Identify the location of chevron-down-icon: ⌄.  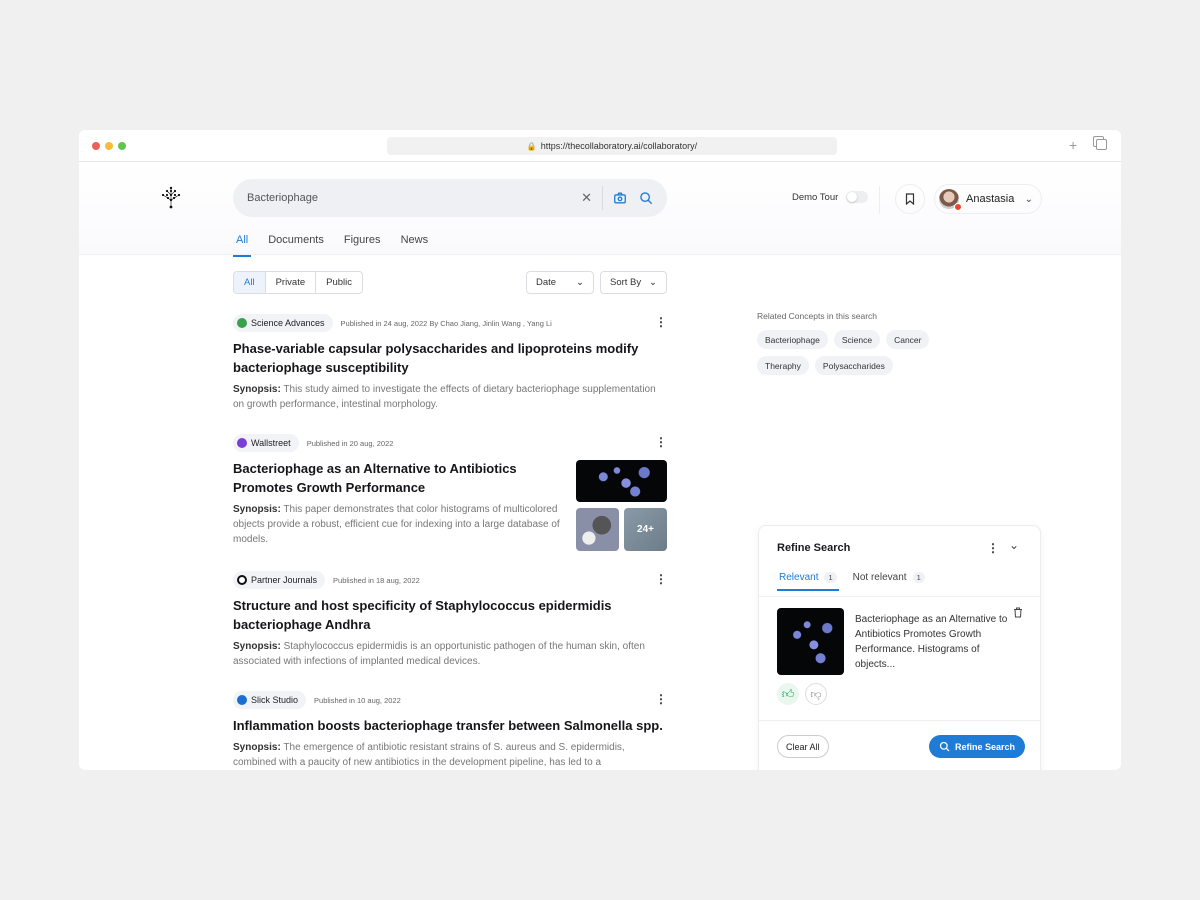
(653, 282).